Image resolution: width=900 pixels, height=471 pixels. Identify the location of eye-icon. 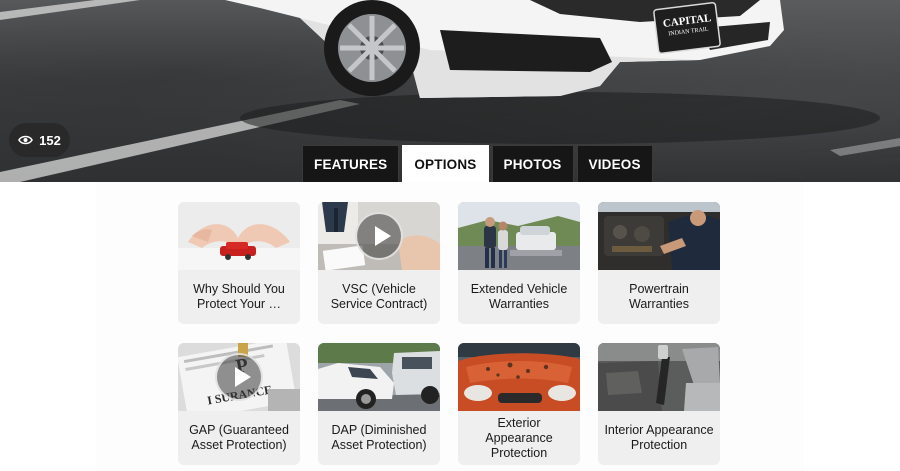
(26, 140).